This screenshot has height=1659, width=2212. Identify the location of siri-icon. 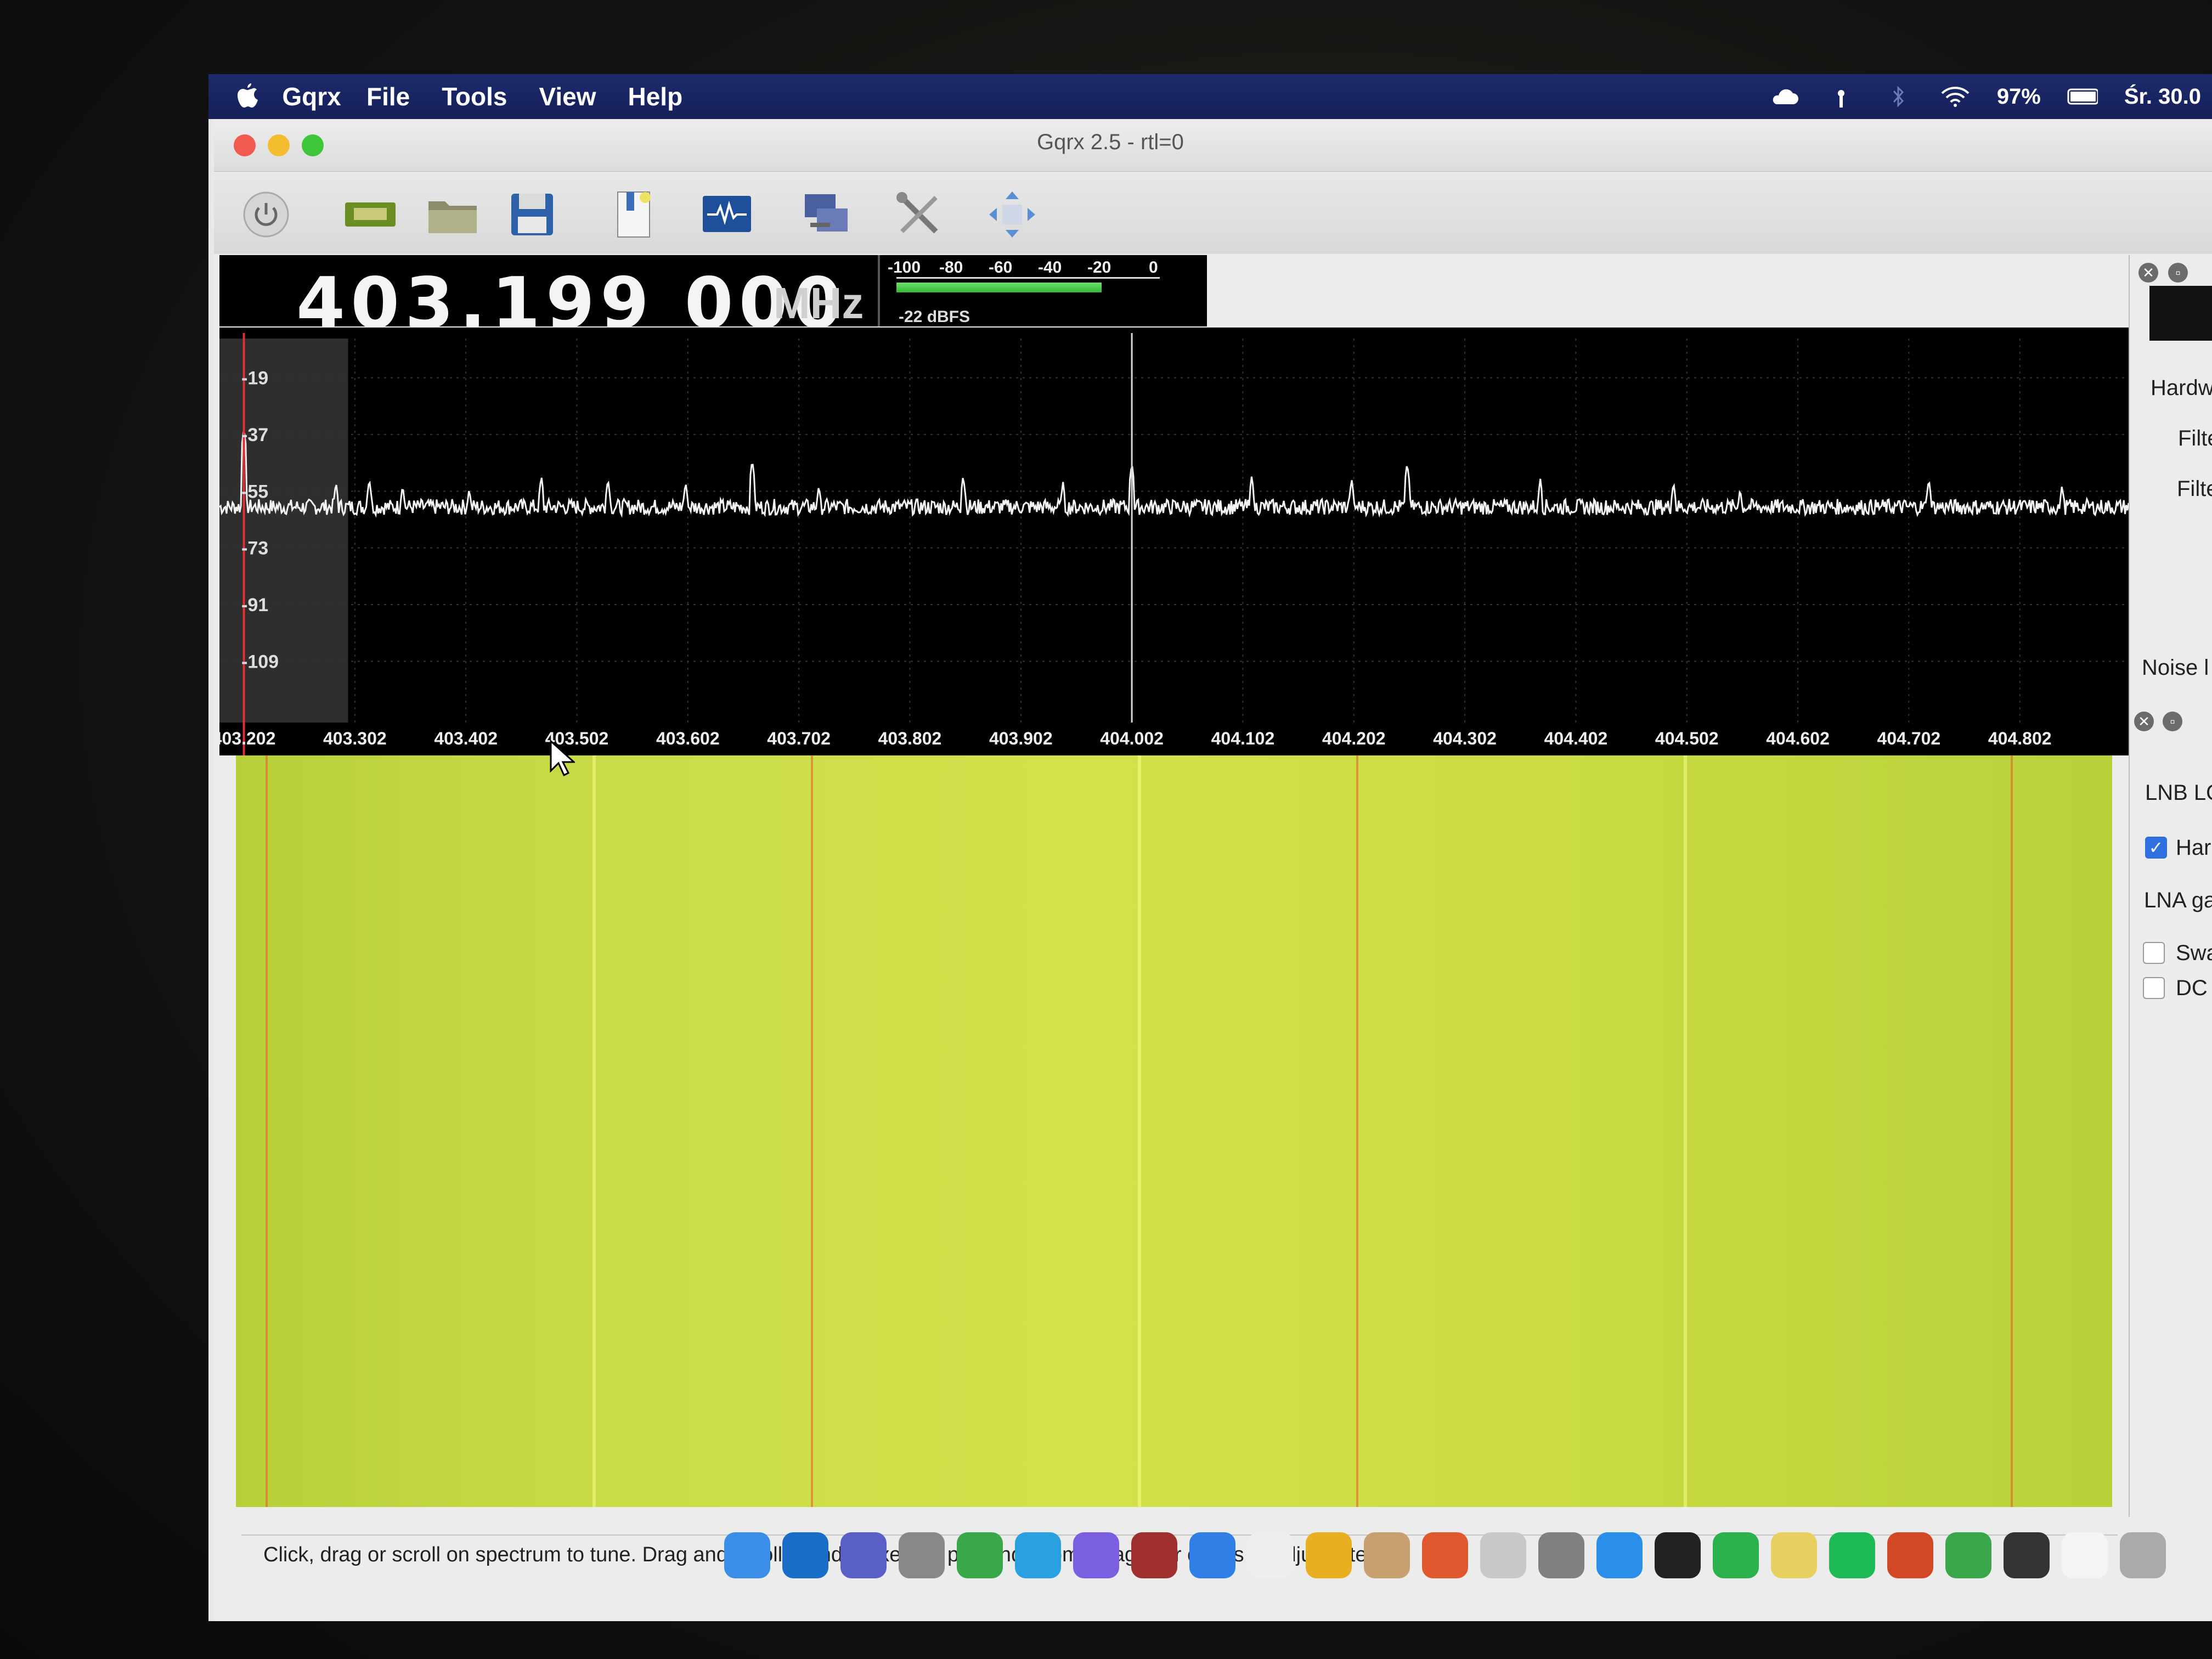
(1096, 1555).